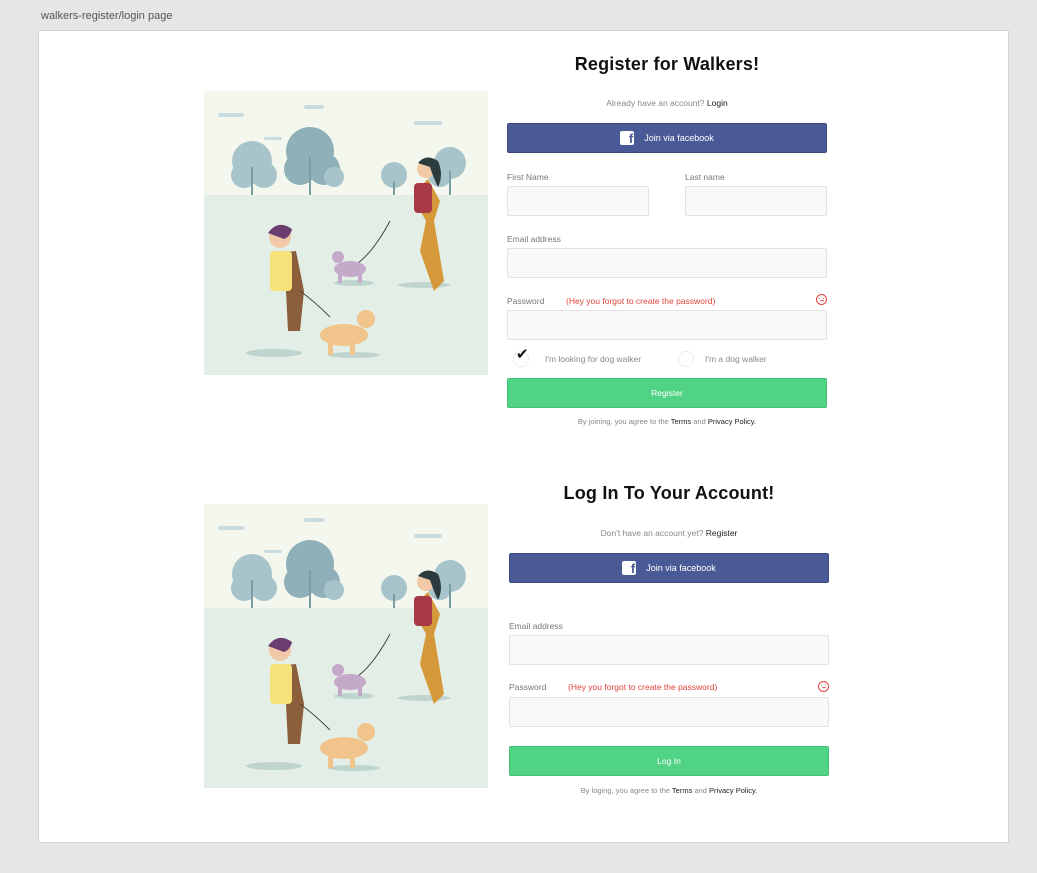  I want to click on login-password-label: Password, so click(528, 687).